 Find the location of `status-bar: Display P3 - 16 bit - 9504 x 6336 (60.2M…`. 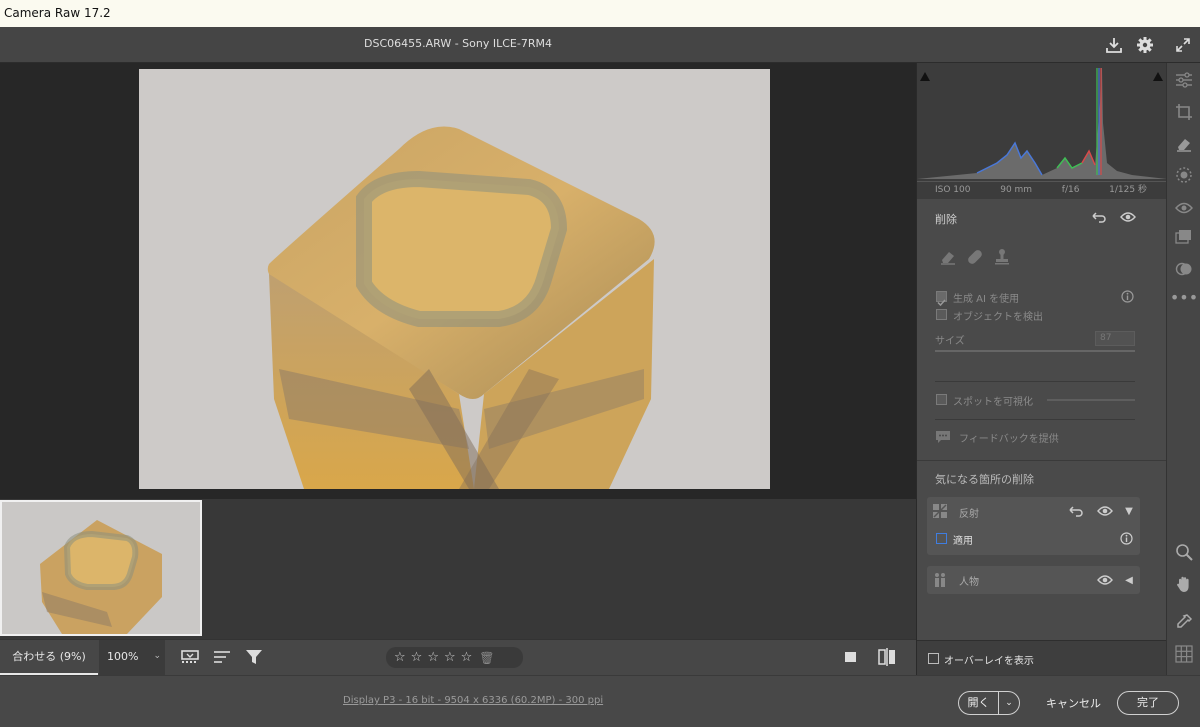

status-bar: Display P3 - 16 bit - 9504 x 6336 (60.2M… is located at coordinates (600, 701).